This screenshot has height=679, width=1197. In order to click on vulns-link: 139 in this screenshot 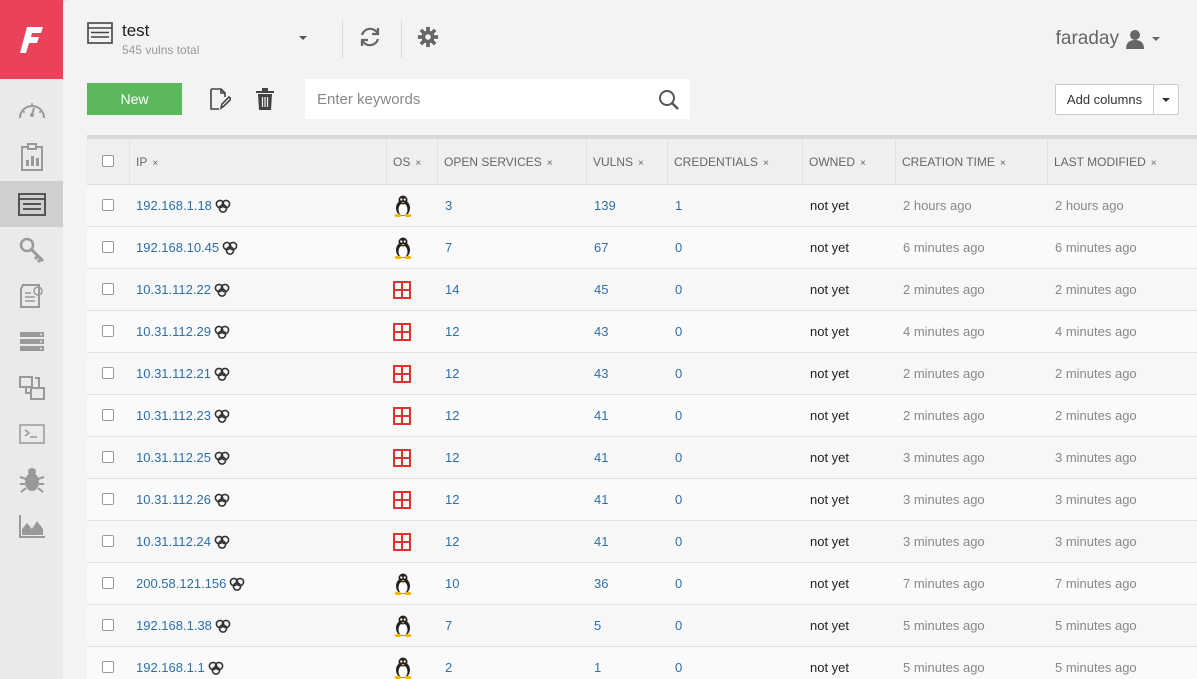, I will do `click(605, 205)`.